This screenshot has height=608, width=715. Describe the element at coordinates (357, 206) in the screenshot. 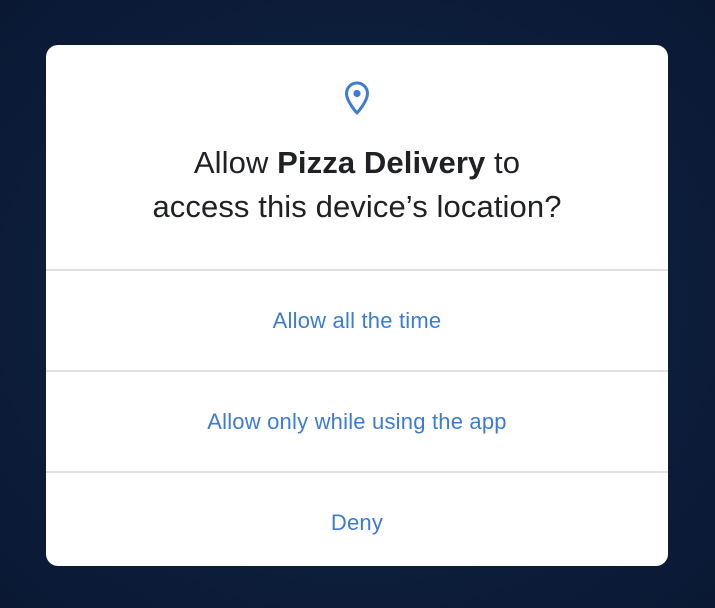

I see `title-line2: access this device’s location?` at that location.